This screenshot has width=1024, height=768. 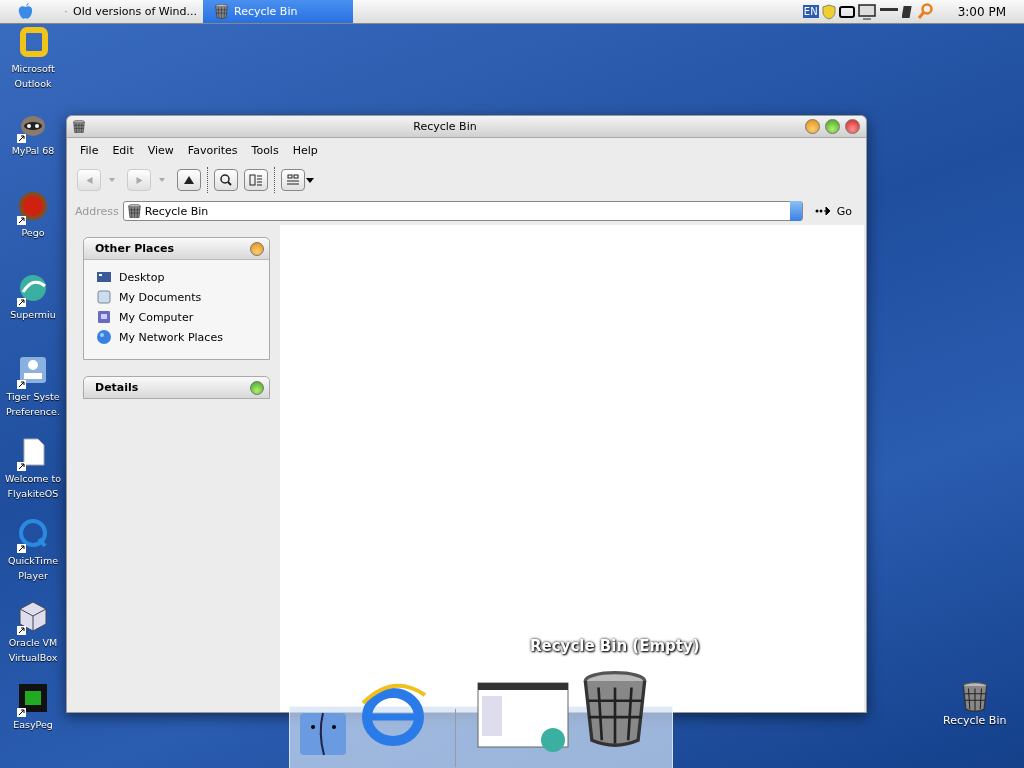 What do you see at coordinates (810, 11) in the screenshot?
I see `language-indicator: EN` at bounding box center [810, 11].